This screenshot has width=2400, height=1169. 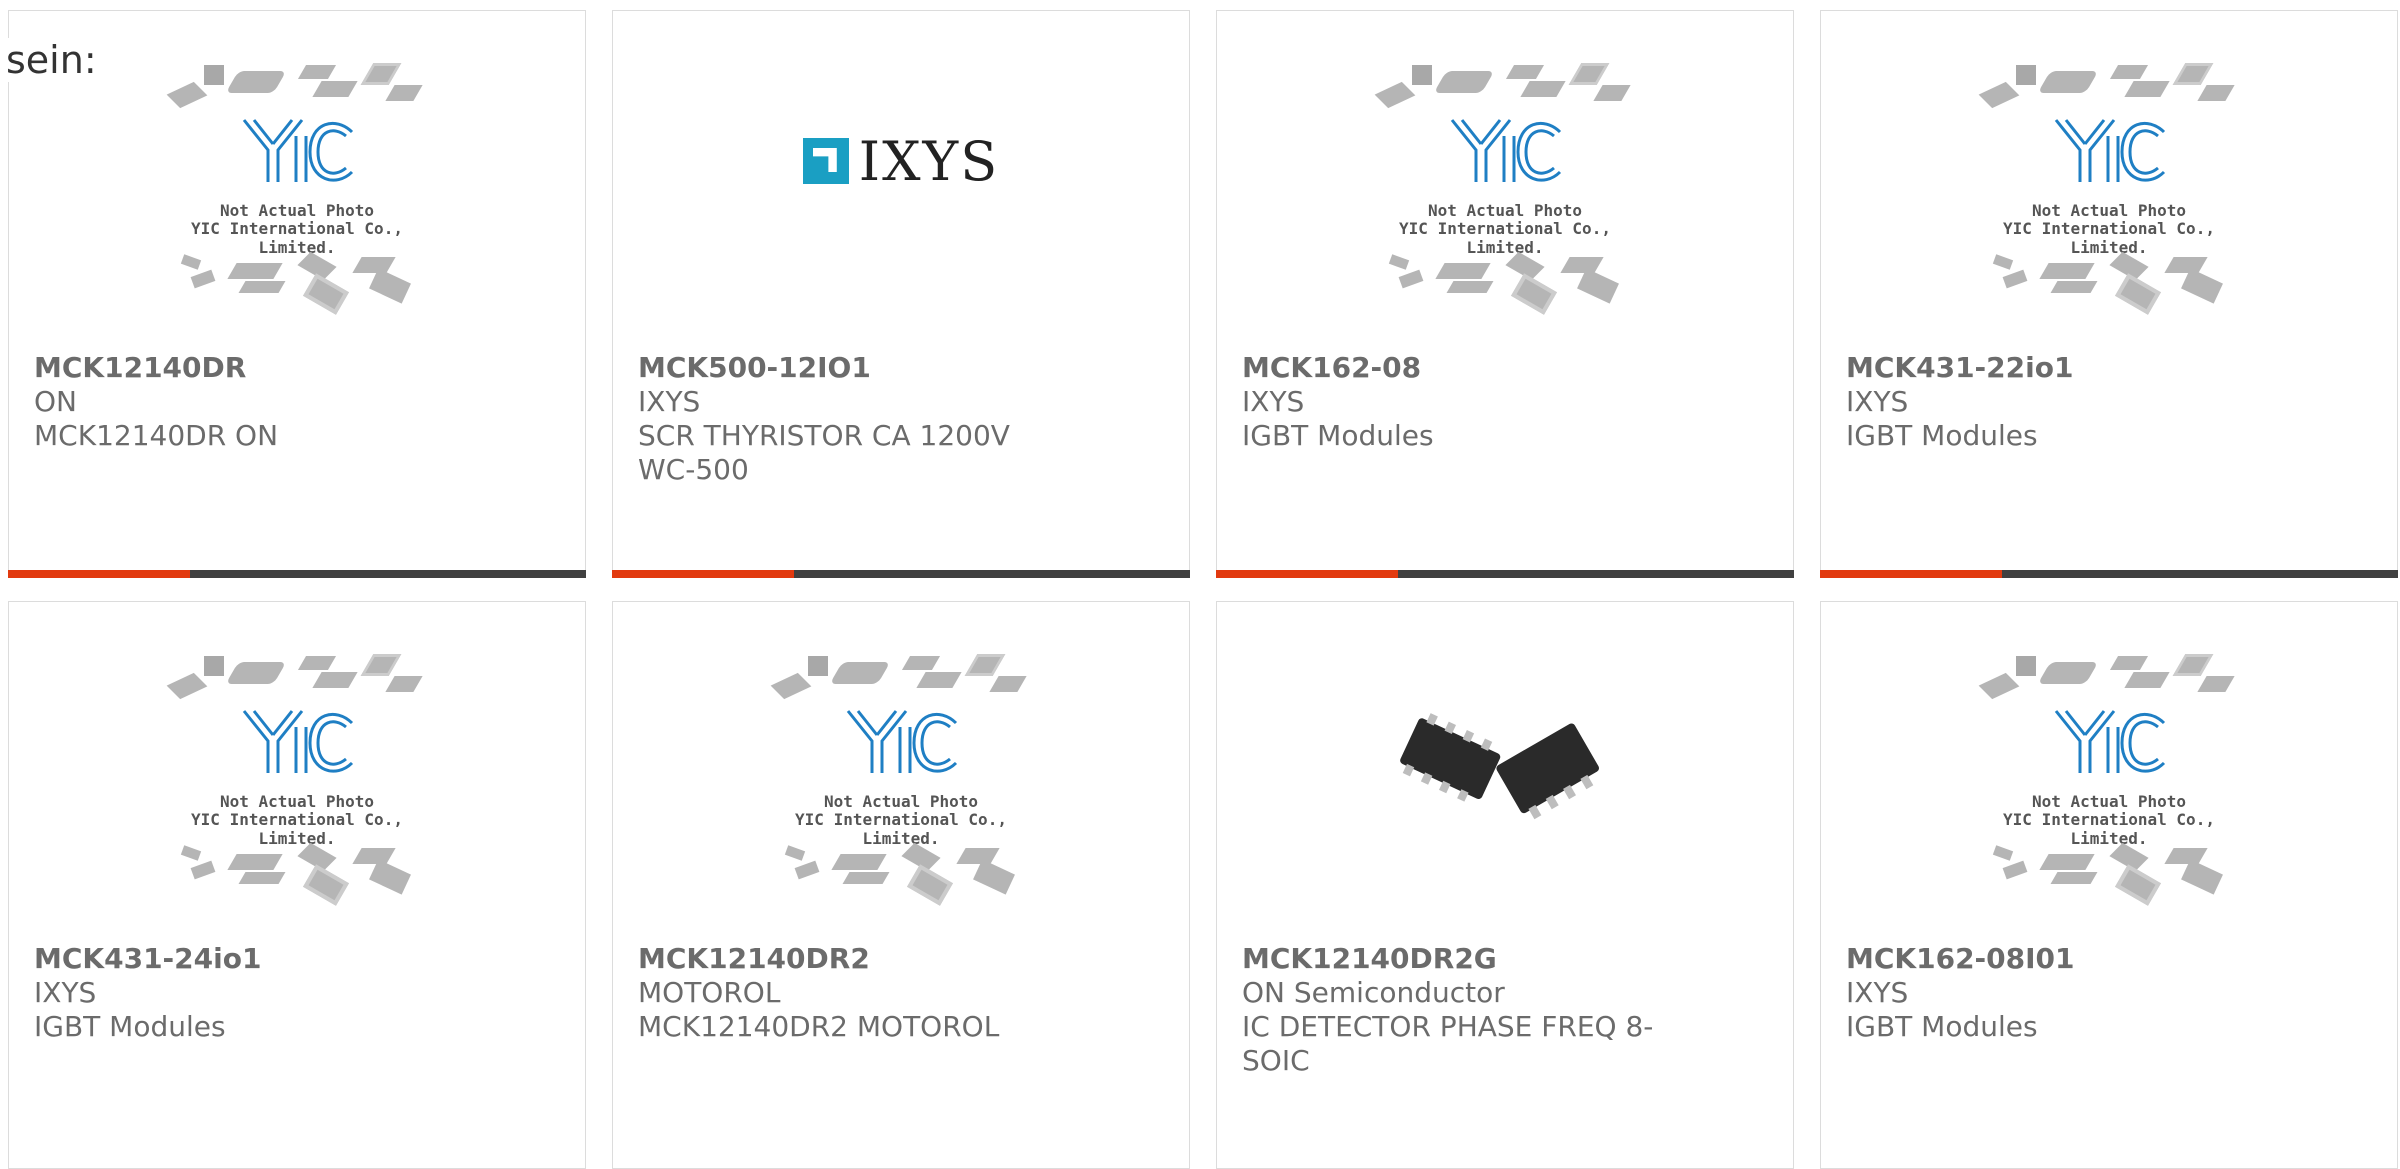 What do you see at coordinates (825, 161) in the screenshot?
I see `ixys-square-icon` at bounding box center [825, 161].